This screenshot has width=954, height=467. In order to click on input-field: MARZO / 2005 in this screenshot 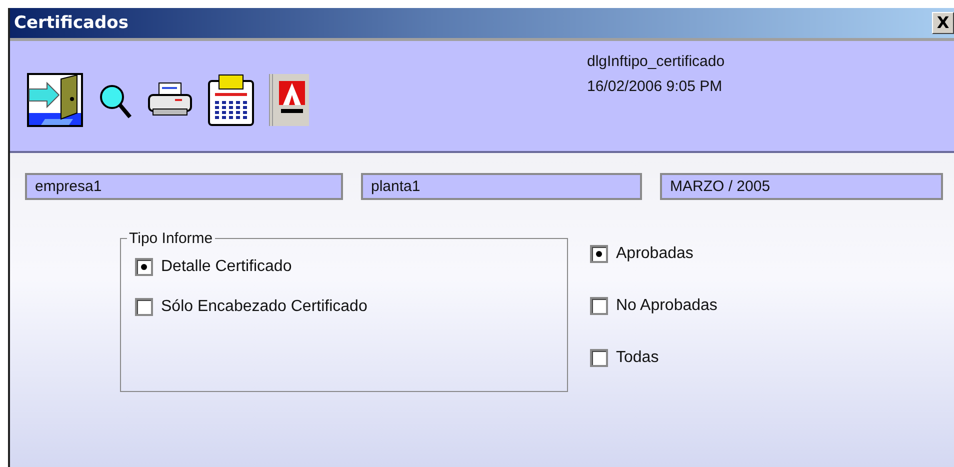, I will do `click(801, 186)`.